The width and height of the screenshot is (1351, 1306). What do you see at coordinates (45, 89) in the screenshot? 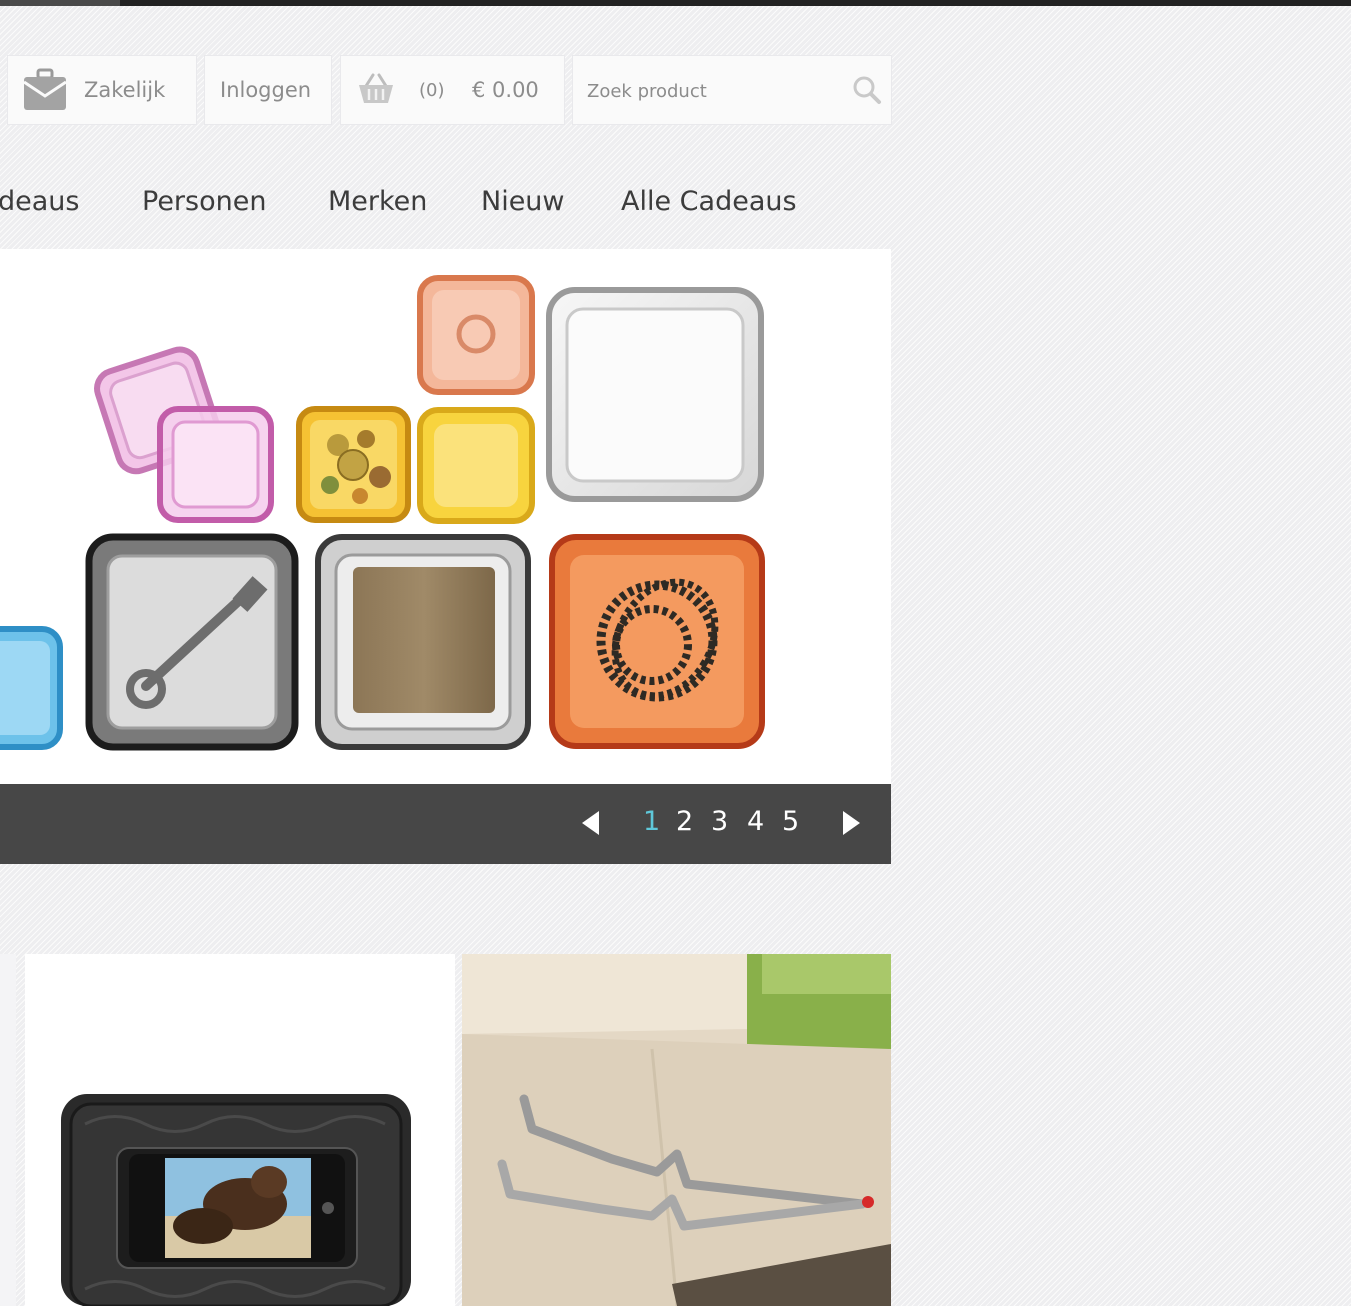
I see `briefcase-icon` at bounding box center [45, 89].